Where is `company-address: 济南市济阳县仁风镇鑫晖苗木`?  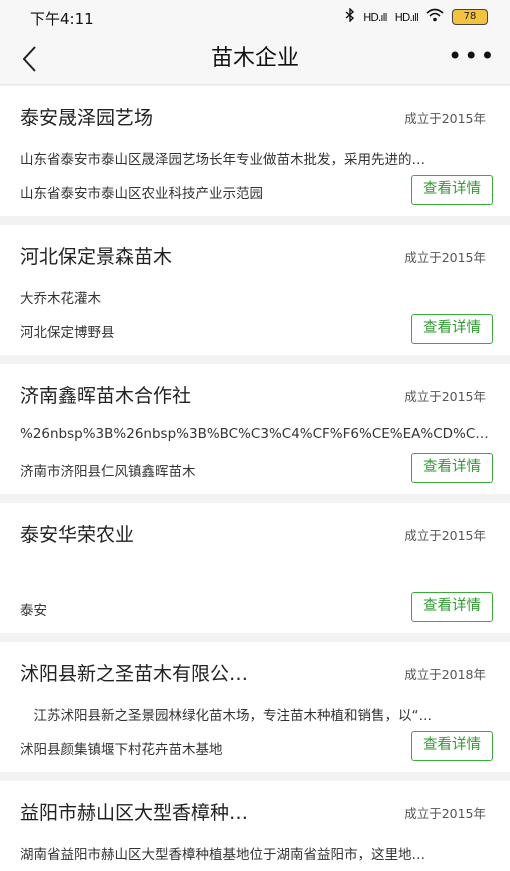
company-address: 济南市济阳县仁风镇鑫晖苗木 is located at coordinates (108, 472).